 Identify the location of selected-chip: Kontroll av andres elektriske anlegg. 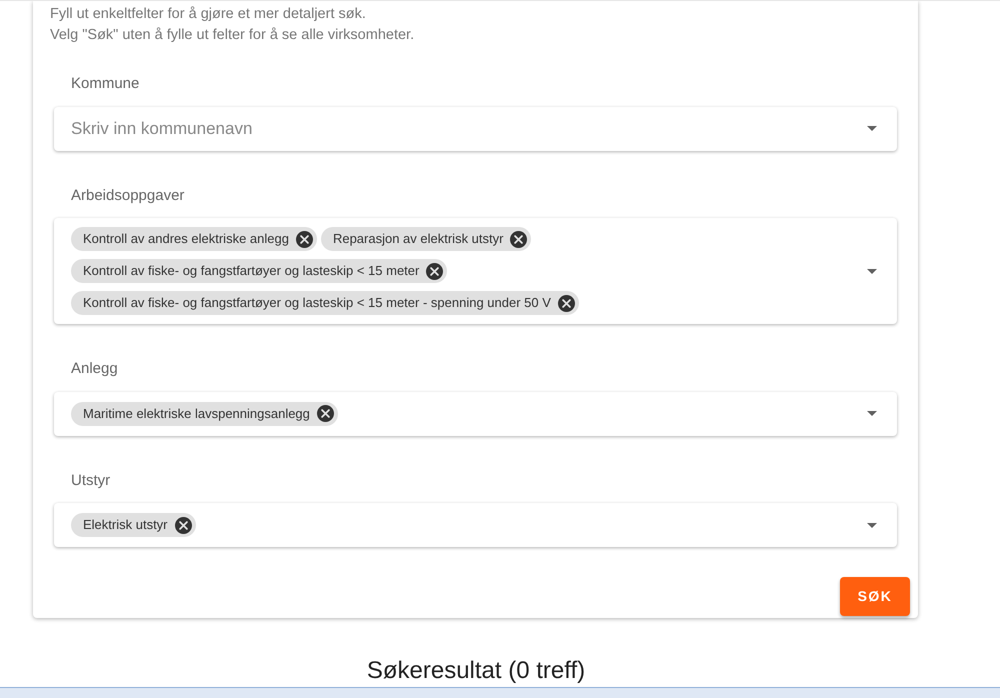
(194, 239).